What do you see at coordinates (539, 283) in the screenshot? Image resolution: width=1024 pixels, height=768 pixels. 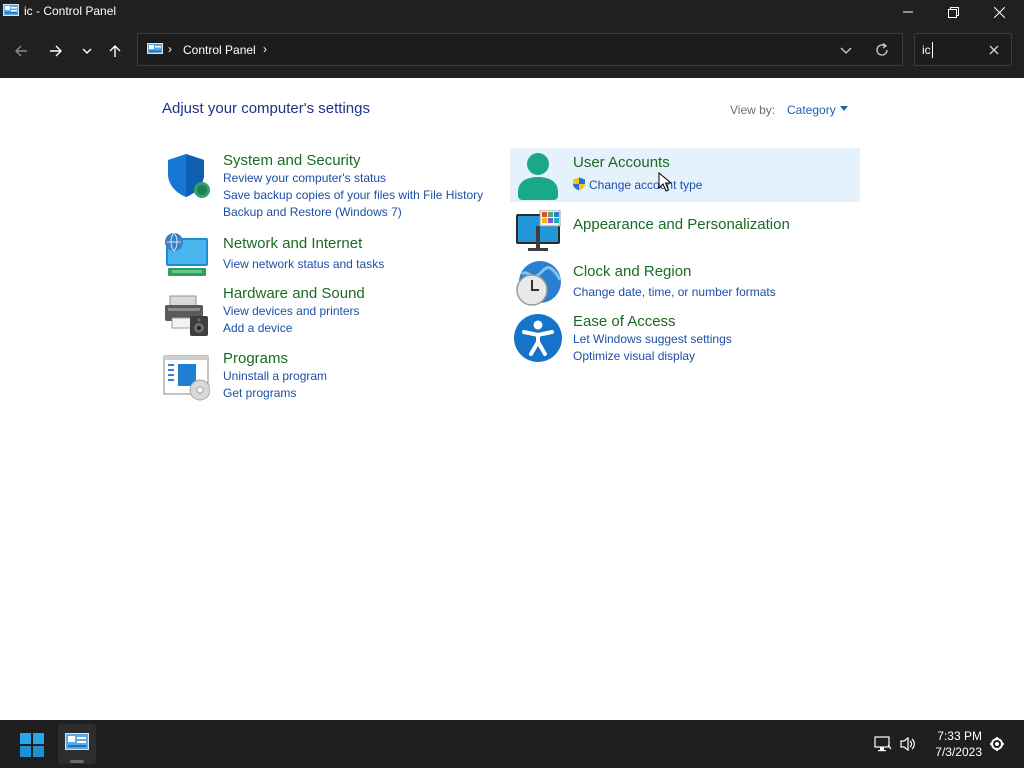 I see `clock-globe-icon` at bounding box center [539, 283].